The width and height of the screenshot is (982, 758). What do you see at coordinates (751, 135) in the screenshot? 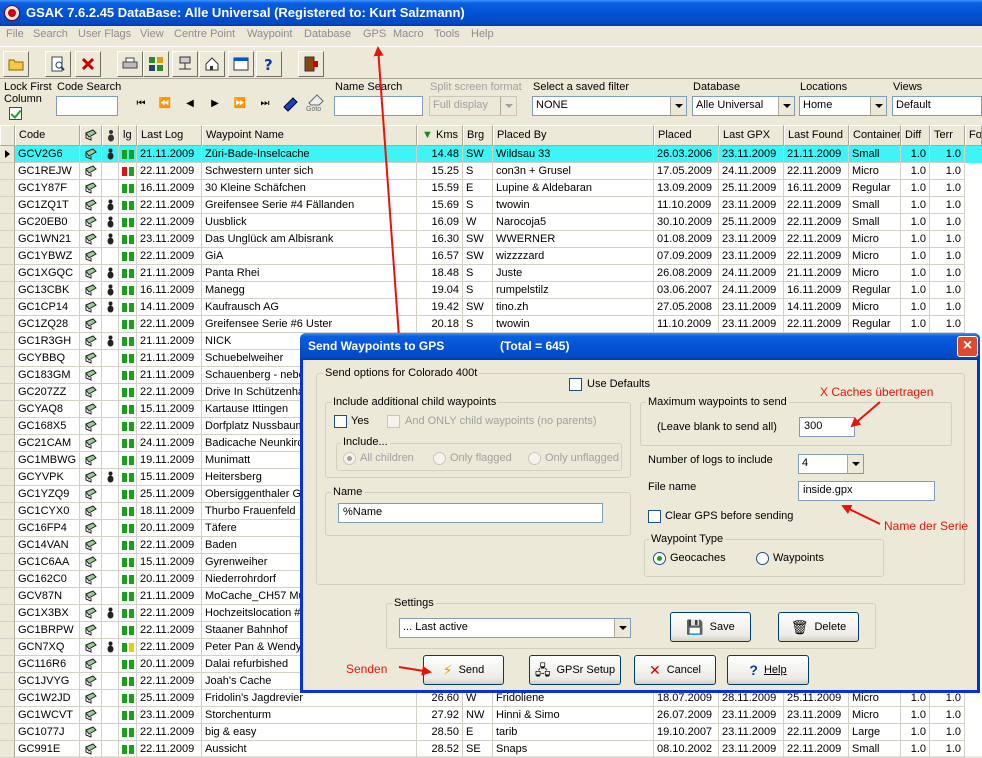
I see `column-header-last-gpx: Last GPX` at bounding box center [751, 135].